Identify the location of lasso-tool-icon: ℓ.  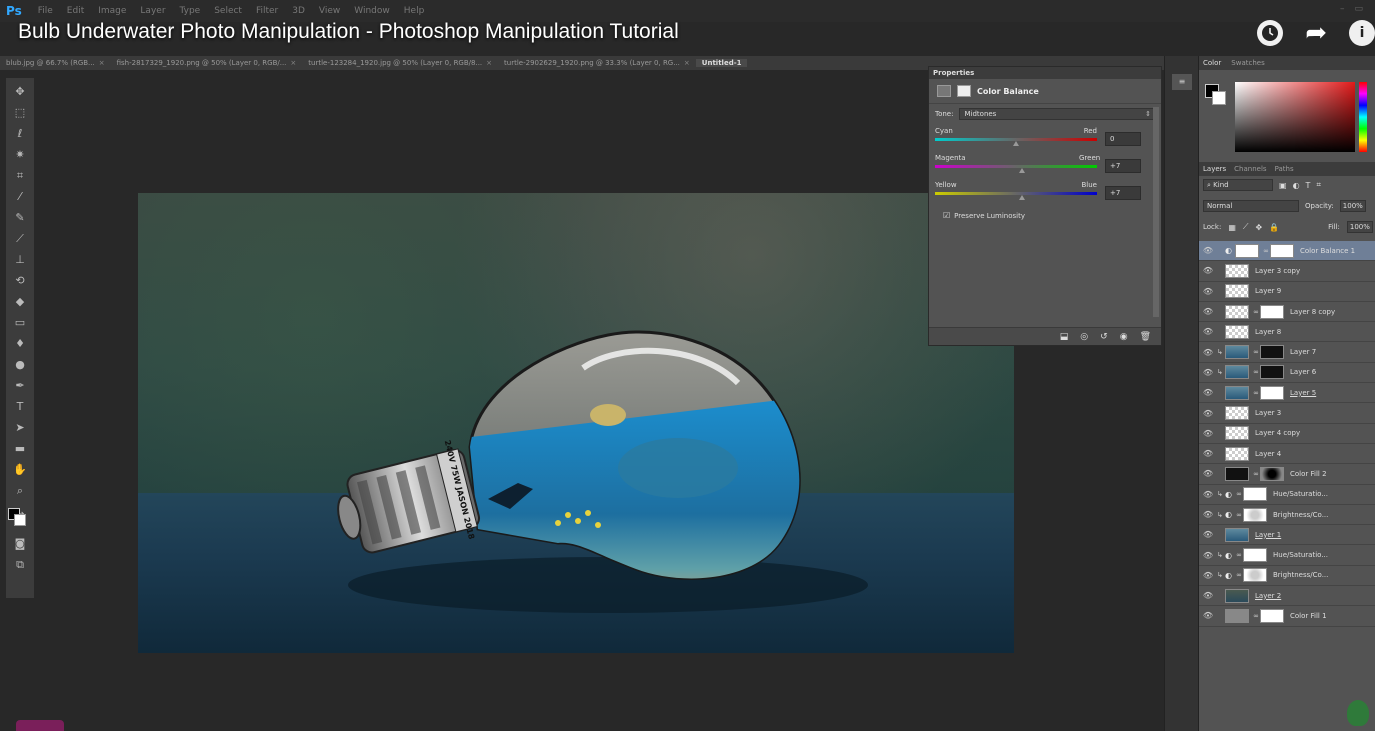
(20, 134).